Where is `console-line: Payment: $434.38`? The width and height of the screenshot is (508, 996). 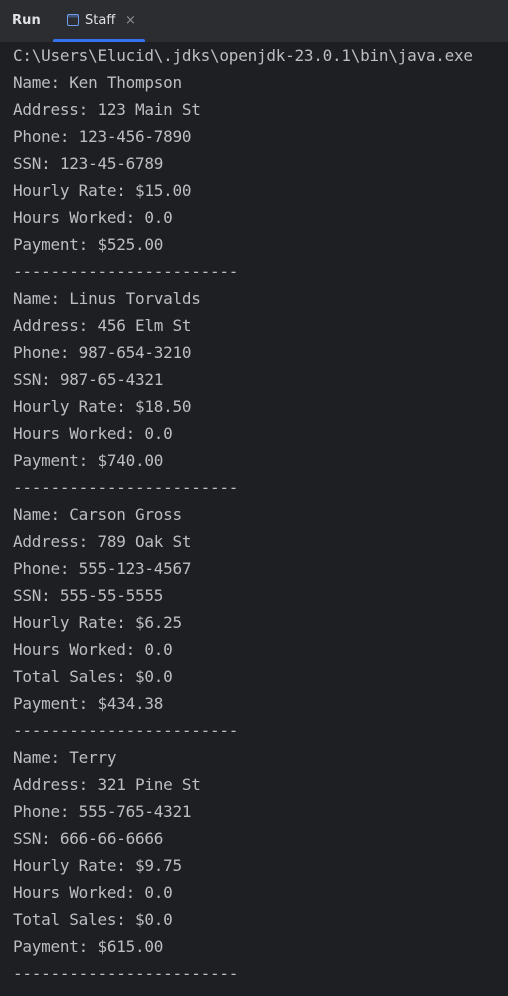
console-line: Payment: $434.38 is located at coordinates (88, 703).